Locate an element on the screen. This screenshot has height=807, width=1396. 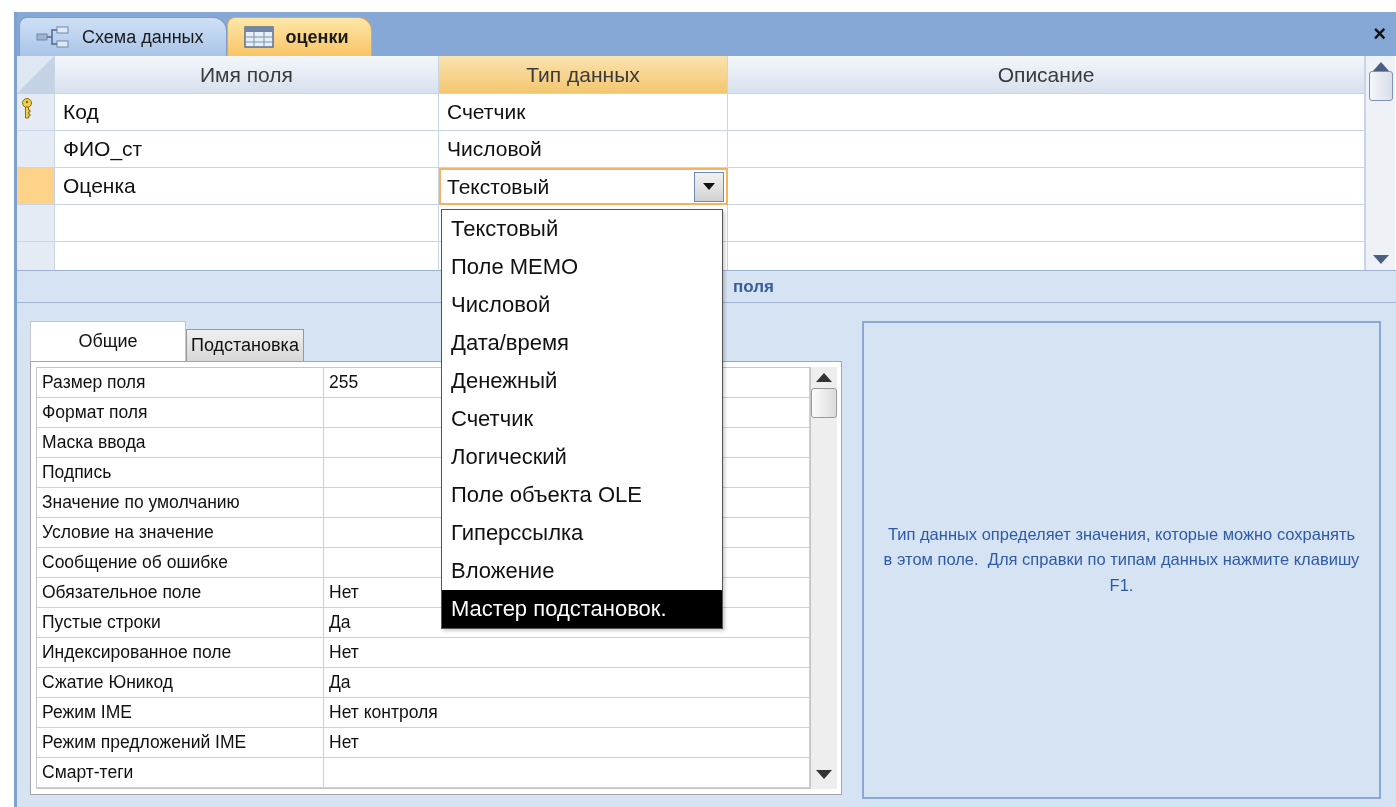
dropdown-option: Денежный is located at coordinates (582, 381).